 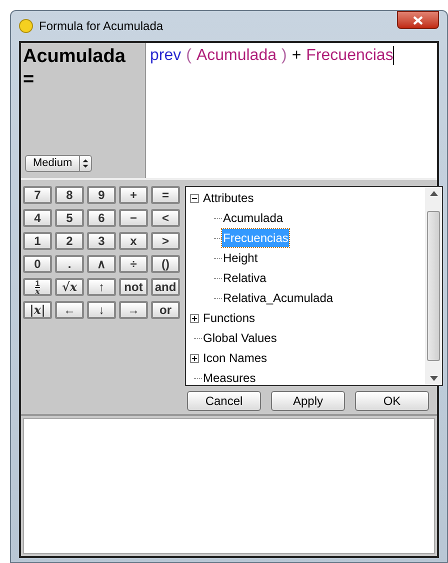 I want to click on equals-sign: =, so click(x=28, y=80).